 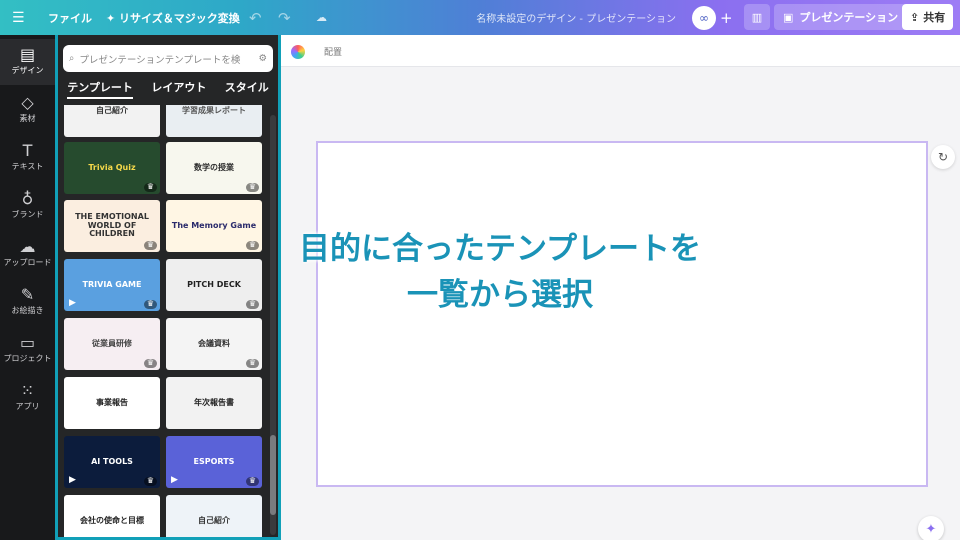 I want to click on rail-item-apps: ⁙ アプリ, so click(x=27, y=398).